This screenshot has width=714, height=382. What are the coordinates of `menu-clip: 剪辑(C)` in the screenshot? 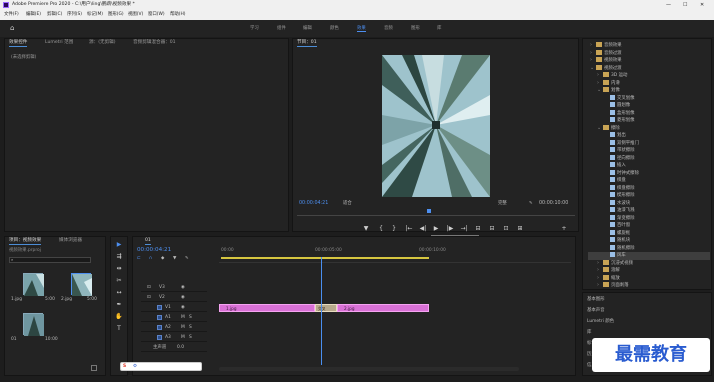 It's located at (54, 15).